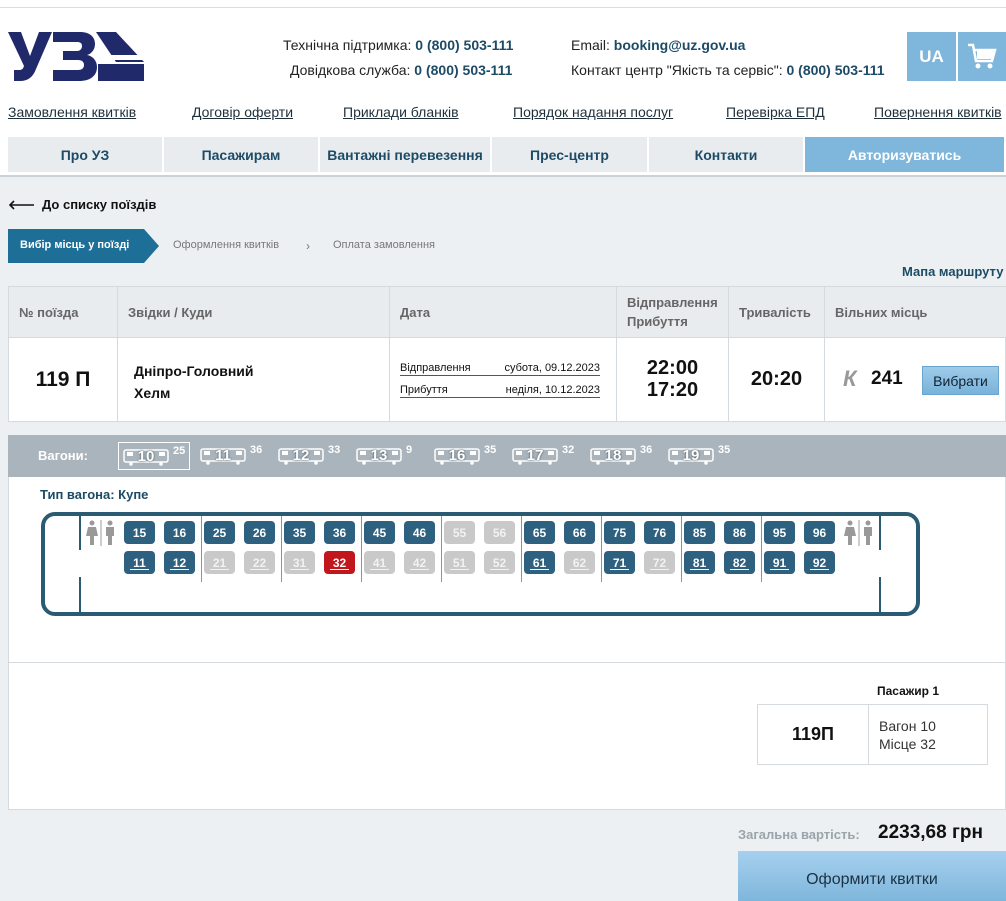 Image resolution: width=1006 pixels, height=901 pixels. Describe the element at coordinates (219, 532) in the screenshot. I see `seat-25: 25` at that location.